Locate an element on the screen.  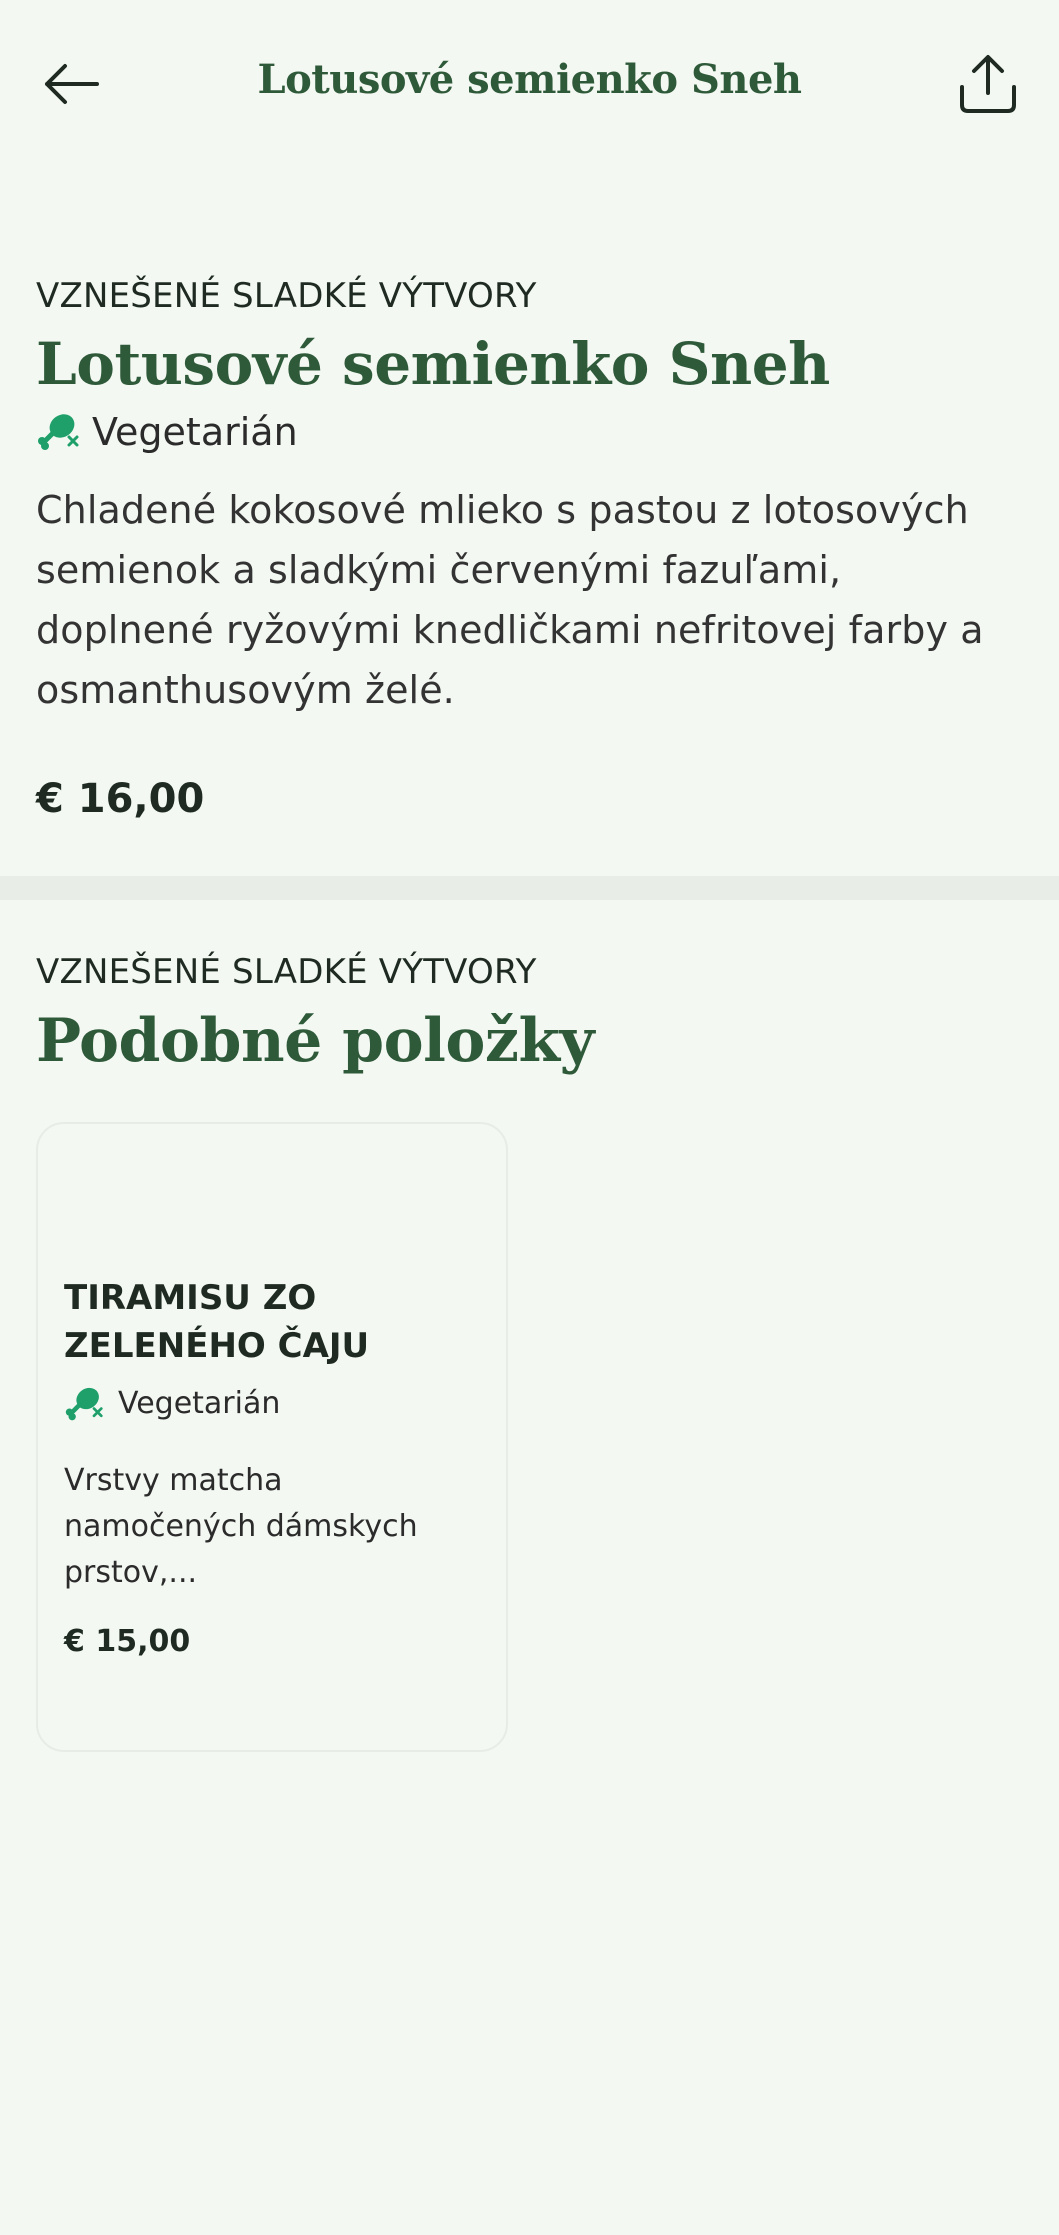
product-category: VZNEŠENÉ SLADKÉ VÝTVORY is located at coordinates (286, 296).